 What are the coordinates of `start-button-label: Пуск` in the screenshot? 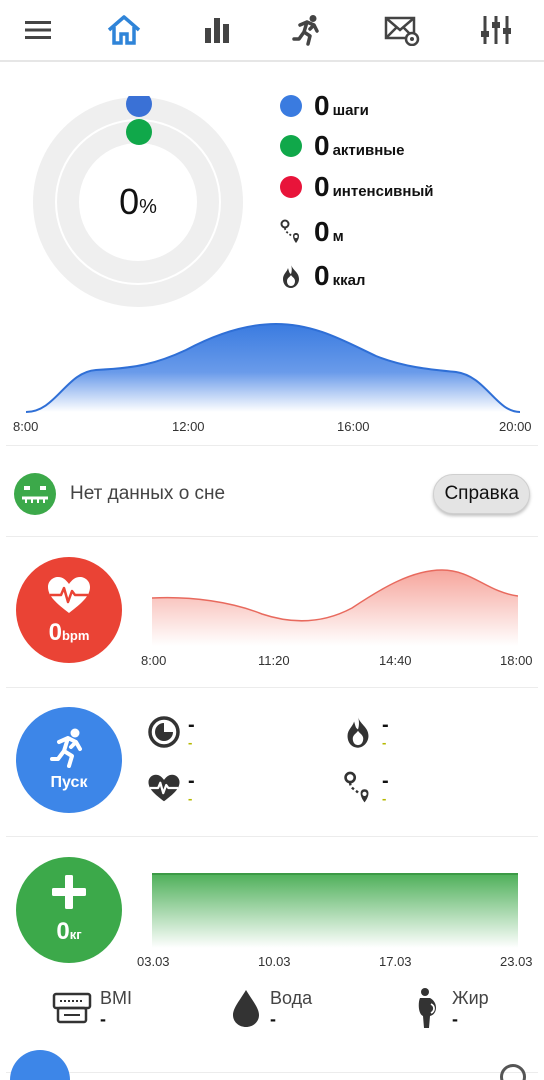 It's located at (69, 782).